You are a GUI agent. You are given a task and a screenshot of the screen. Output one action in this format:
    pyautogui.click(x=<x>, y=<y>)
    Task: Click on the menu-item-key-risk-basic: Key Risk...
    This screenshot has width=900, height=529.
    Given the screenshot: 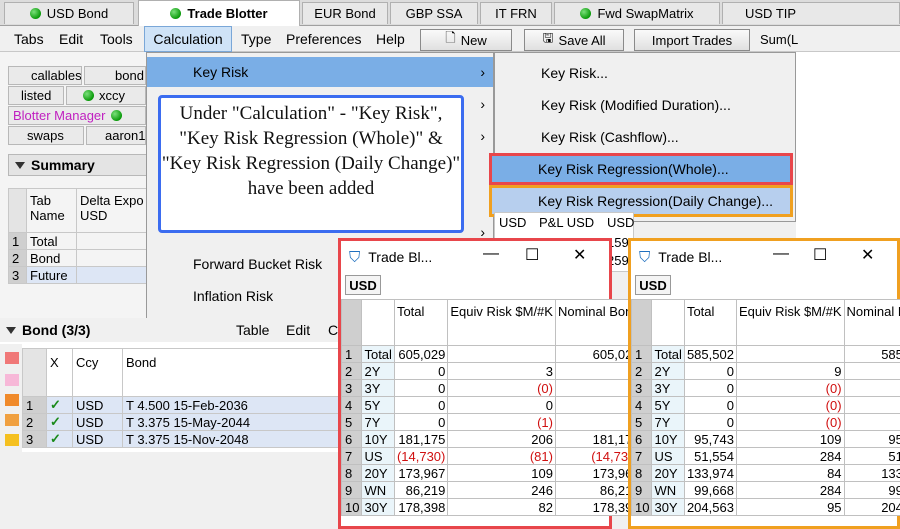 What is the action you would take?
    pyautogui.click(x=645, y=73)
    